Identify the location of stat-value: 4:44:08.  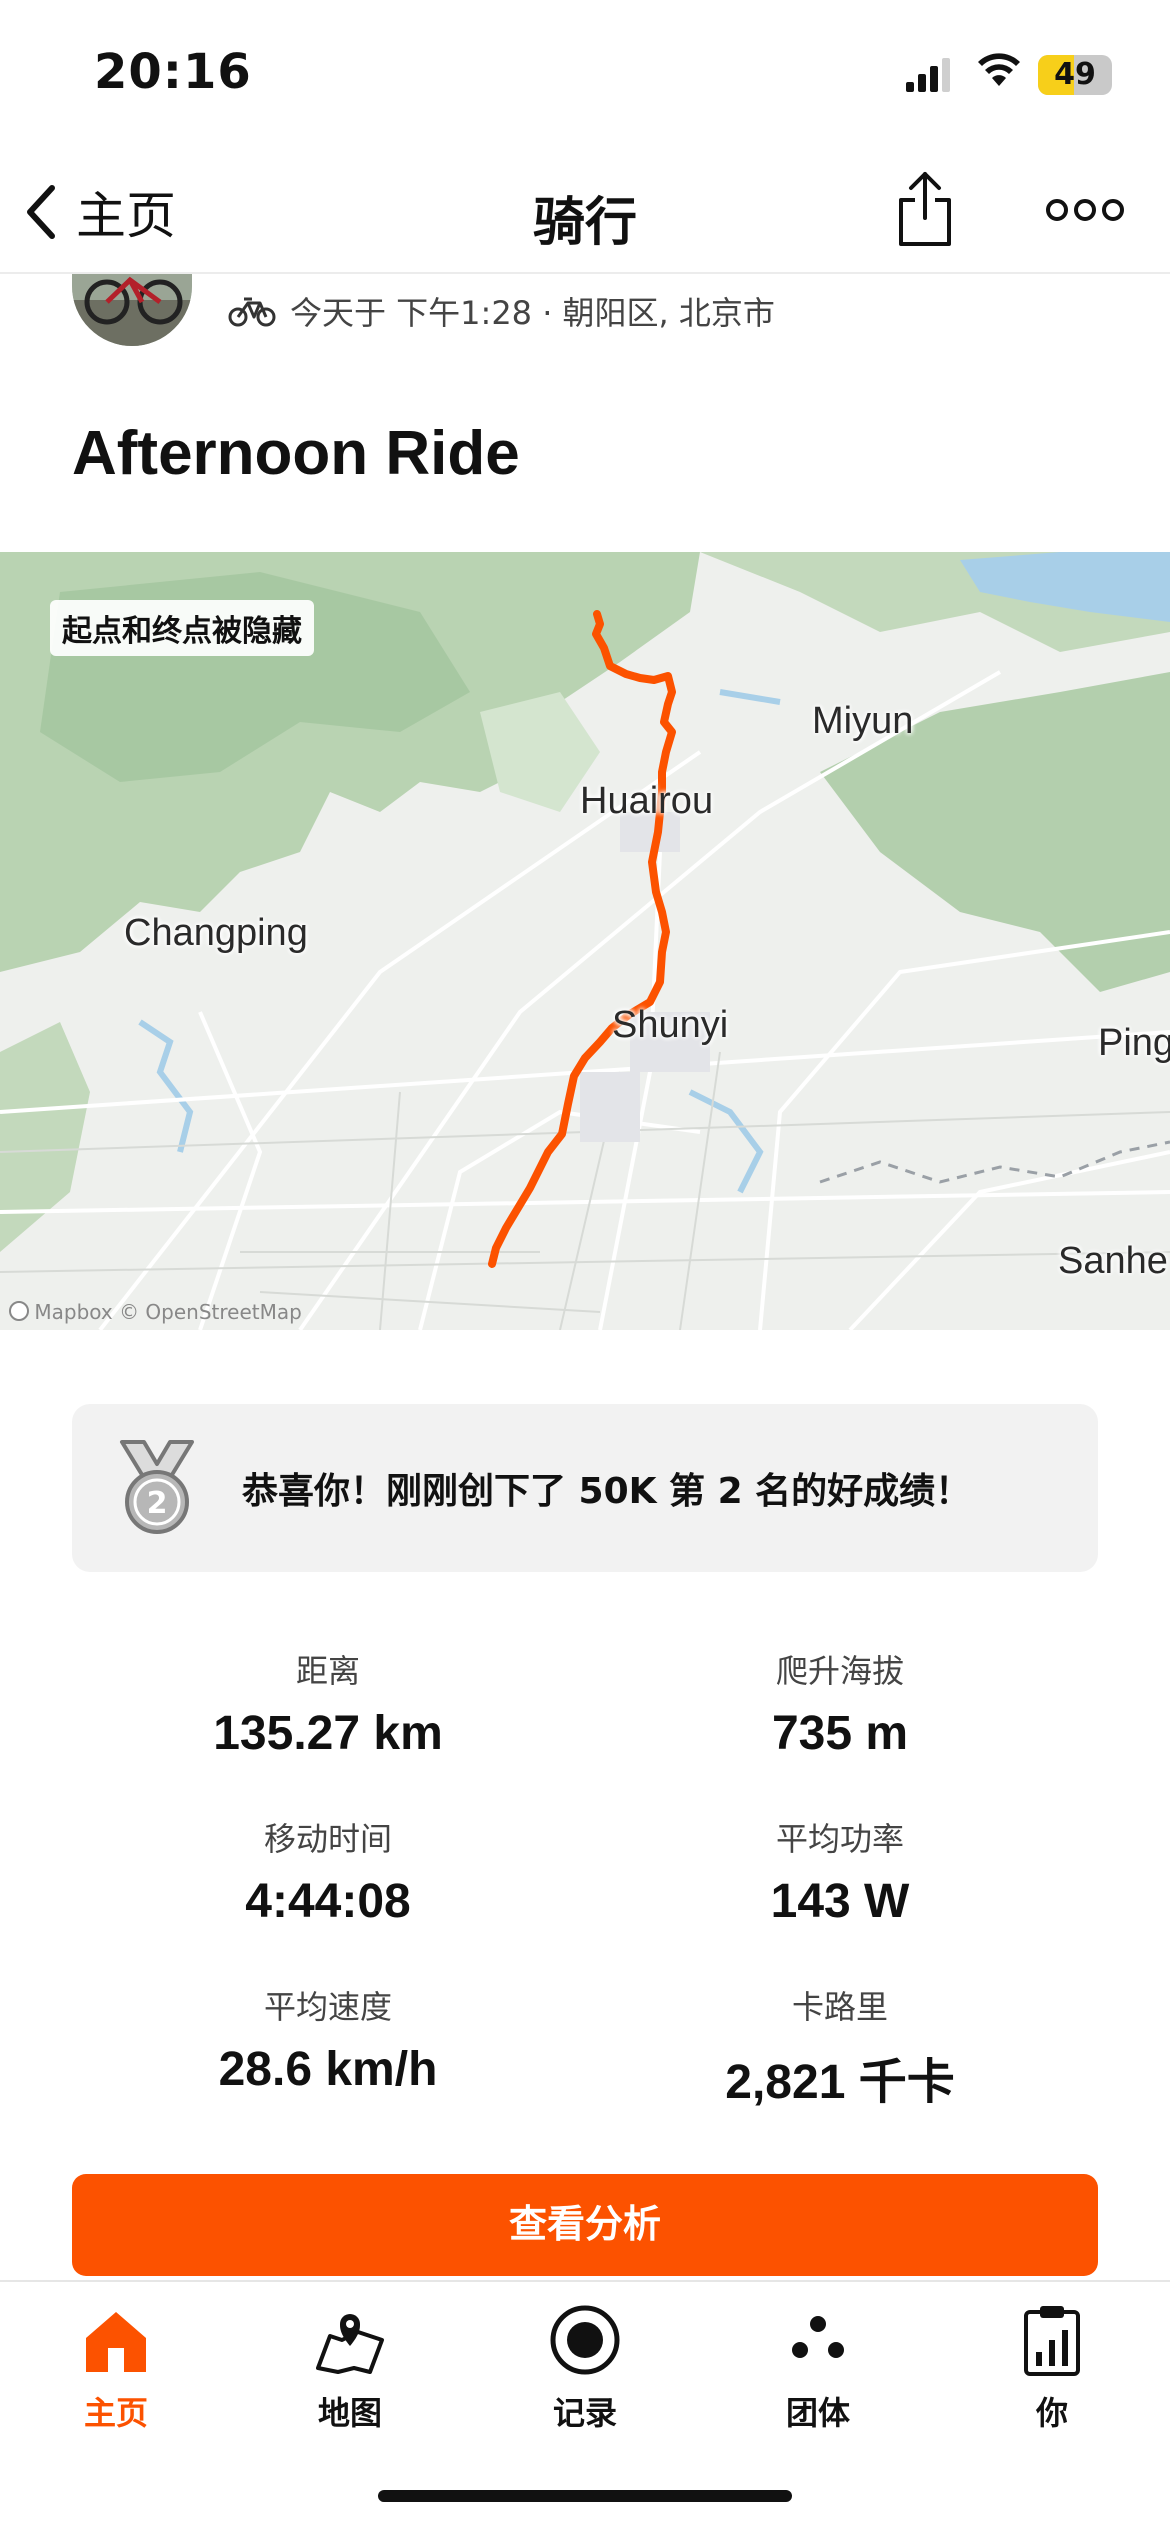
(328, 1901).